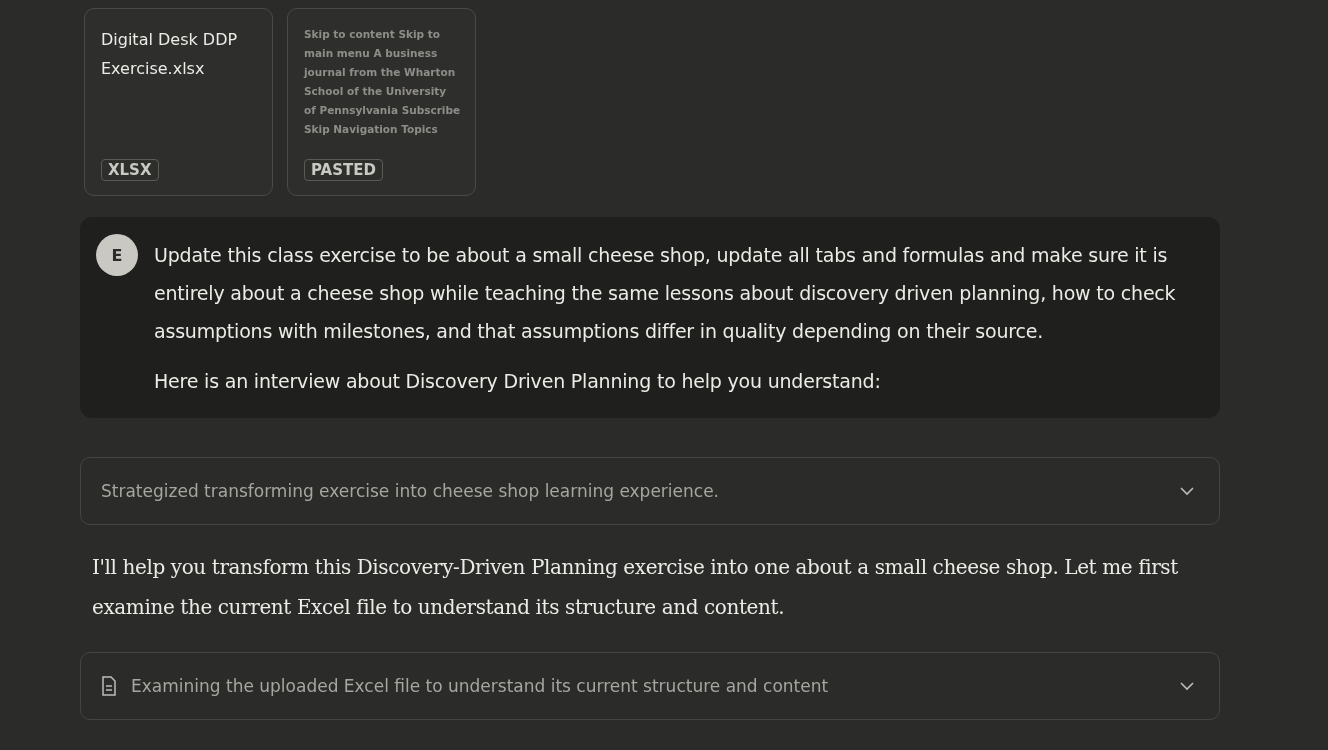 This screenshot has height=750, width=1328. Describe the element at coordinates (382, 82) in the screenshot. I see `pasted-preview: Skip to content Skip to main menu A business journal from the Wharton School of the University of Pennsylvania Subscribe Skip Navigation Topics` at that location.